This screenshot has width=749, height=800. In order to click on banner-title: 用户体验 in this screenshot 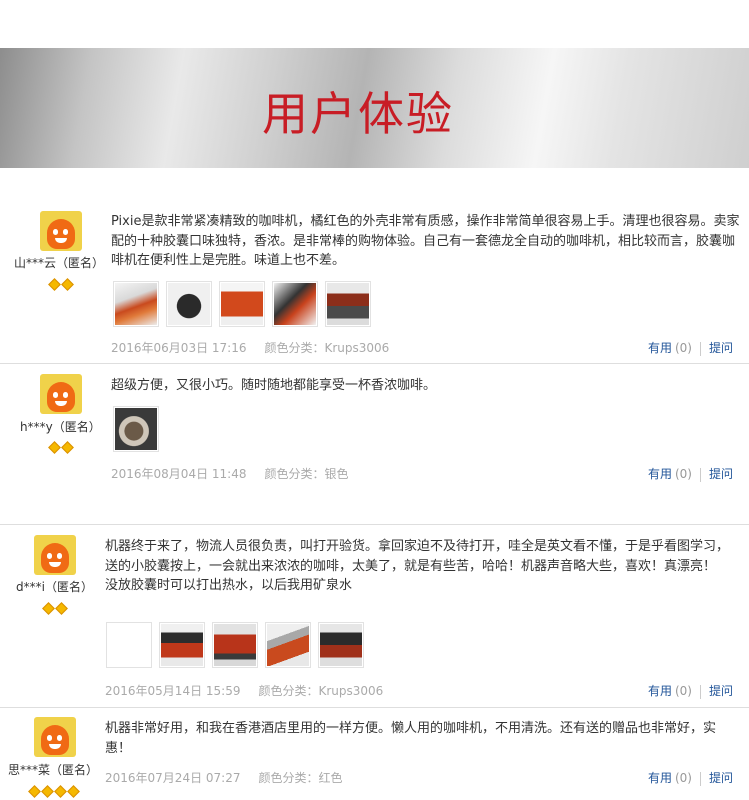, I will do `click(358, 114)`.